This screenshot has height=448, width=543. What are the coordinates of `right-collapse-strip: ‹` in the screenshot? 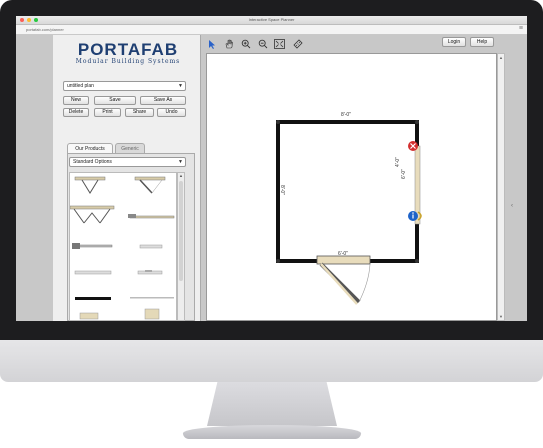 It's located at (516, 178).